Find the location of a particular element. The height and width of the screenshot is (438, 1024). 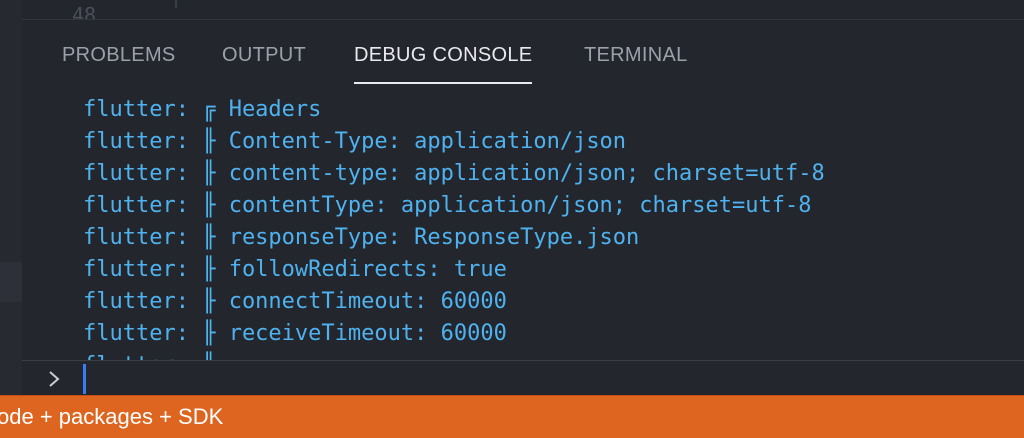

debug-console-input is located at coordinates (523, 378).